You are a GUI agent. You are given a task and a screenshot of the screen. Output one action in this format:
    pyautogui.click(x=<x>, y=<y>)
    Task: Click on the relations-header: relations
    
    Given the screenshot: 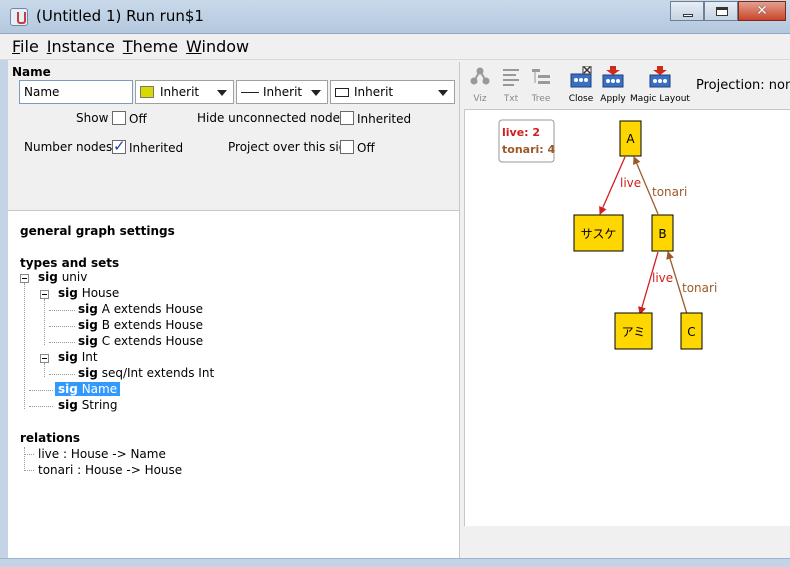 What is the action you would take?
    pyautogui.click(x=50, y=438)
    